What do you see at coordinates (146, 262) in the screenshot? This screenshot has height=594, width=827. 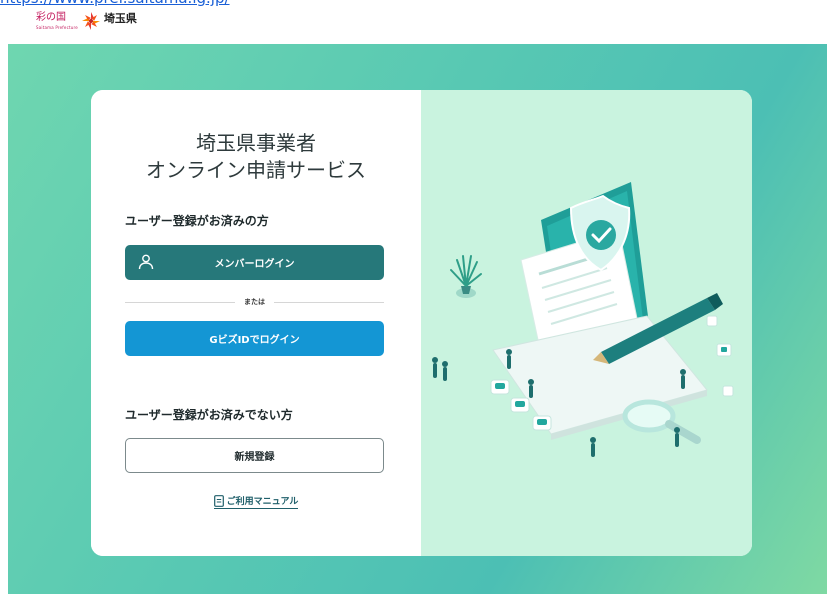 I see `user-icon` at bounding box center [146, 262].